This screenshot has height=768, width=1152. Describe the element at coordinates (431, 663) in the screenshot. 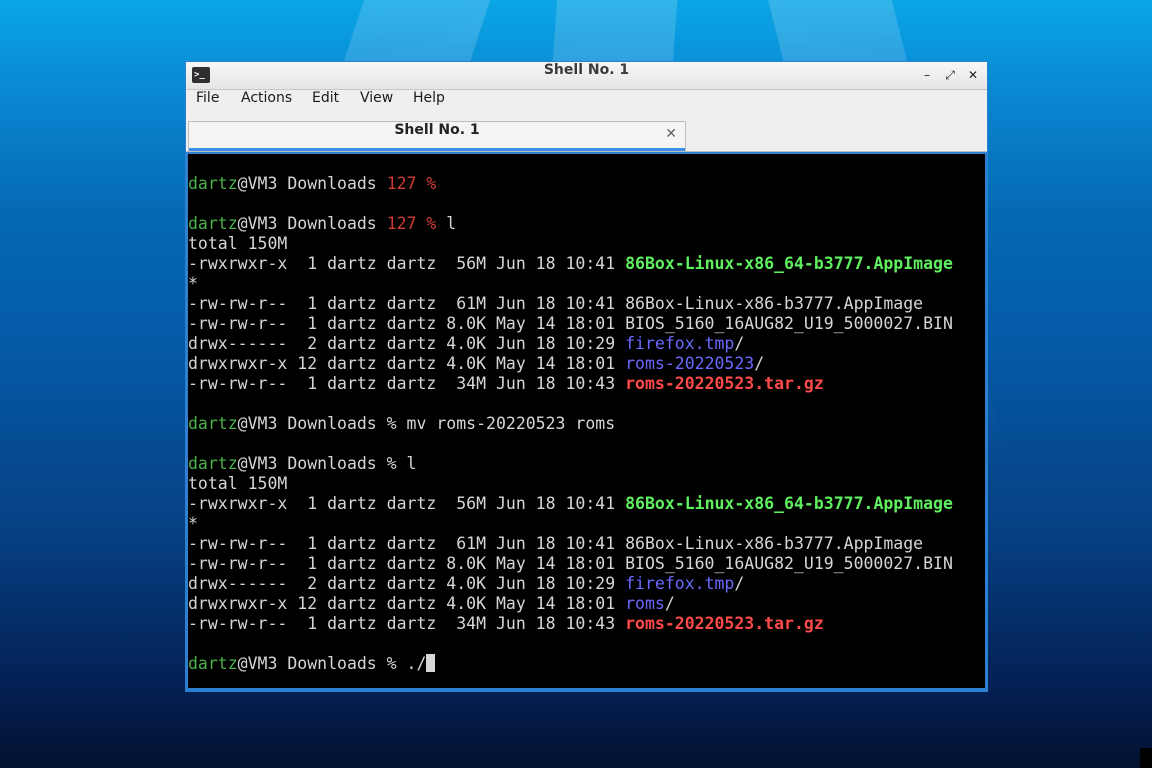

I see `text-cursor` at that location.